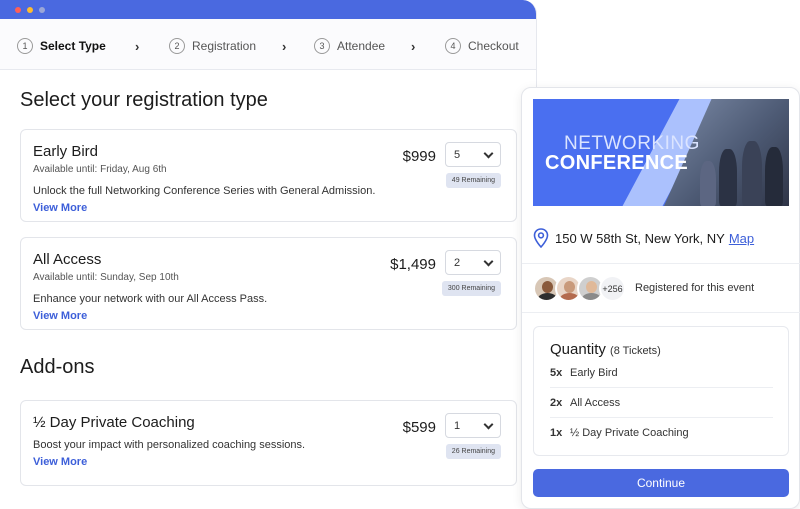  What do you see at coordinates (18, 10) in the screenshot?
I see `close-window-dot` at bounding box center [18, 10].